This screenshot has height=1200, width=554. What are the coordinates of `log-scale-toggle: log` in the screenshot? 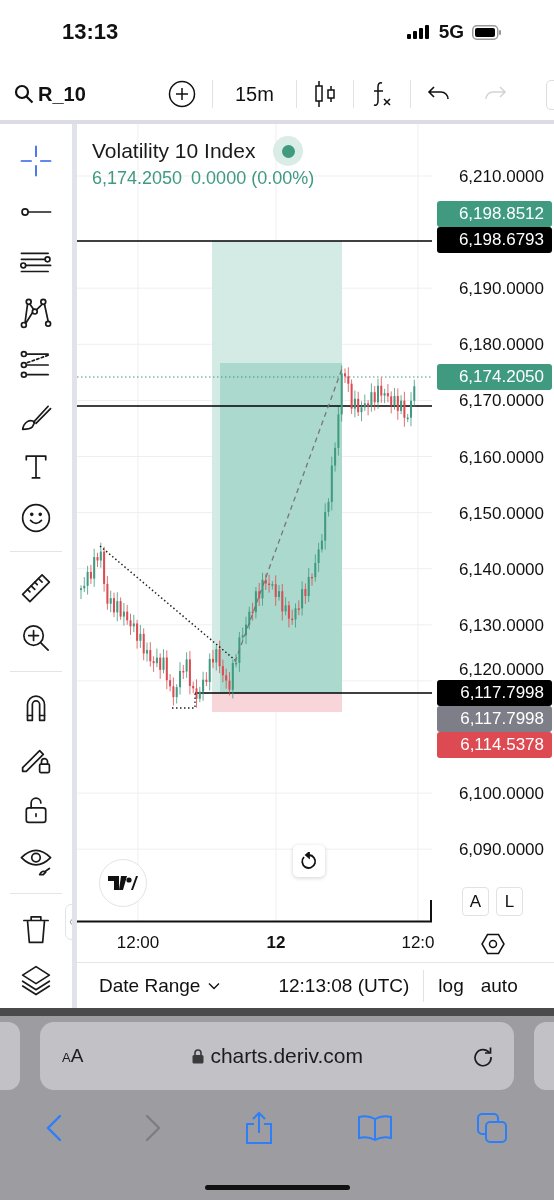 It's located at (451, 985).